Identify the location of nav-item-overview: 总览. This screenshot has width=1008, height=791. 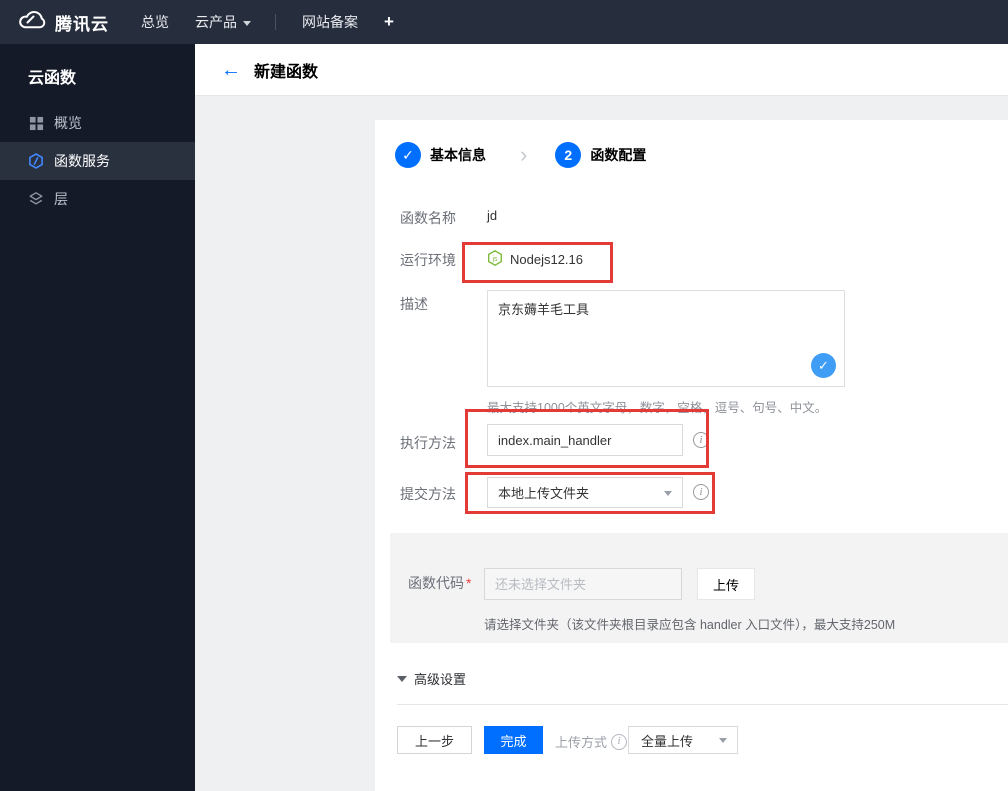
(155, 22).